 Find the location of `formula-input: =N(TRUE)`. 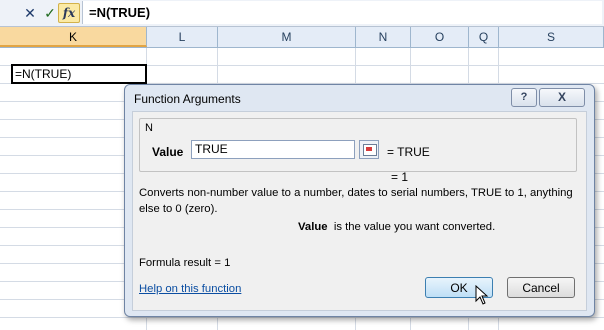

formula-input: =N(TRUE) is located at coordinates (342, 12).